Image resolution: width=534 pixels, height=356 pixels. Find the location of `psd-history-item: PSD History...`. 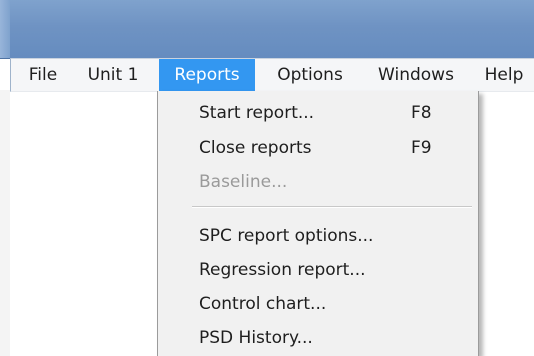

psd-history-item: PSD History... is located at coordinates (318, 338).